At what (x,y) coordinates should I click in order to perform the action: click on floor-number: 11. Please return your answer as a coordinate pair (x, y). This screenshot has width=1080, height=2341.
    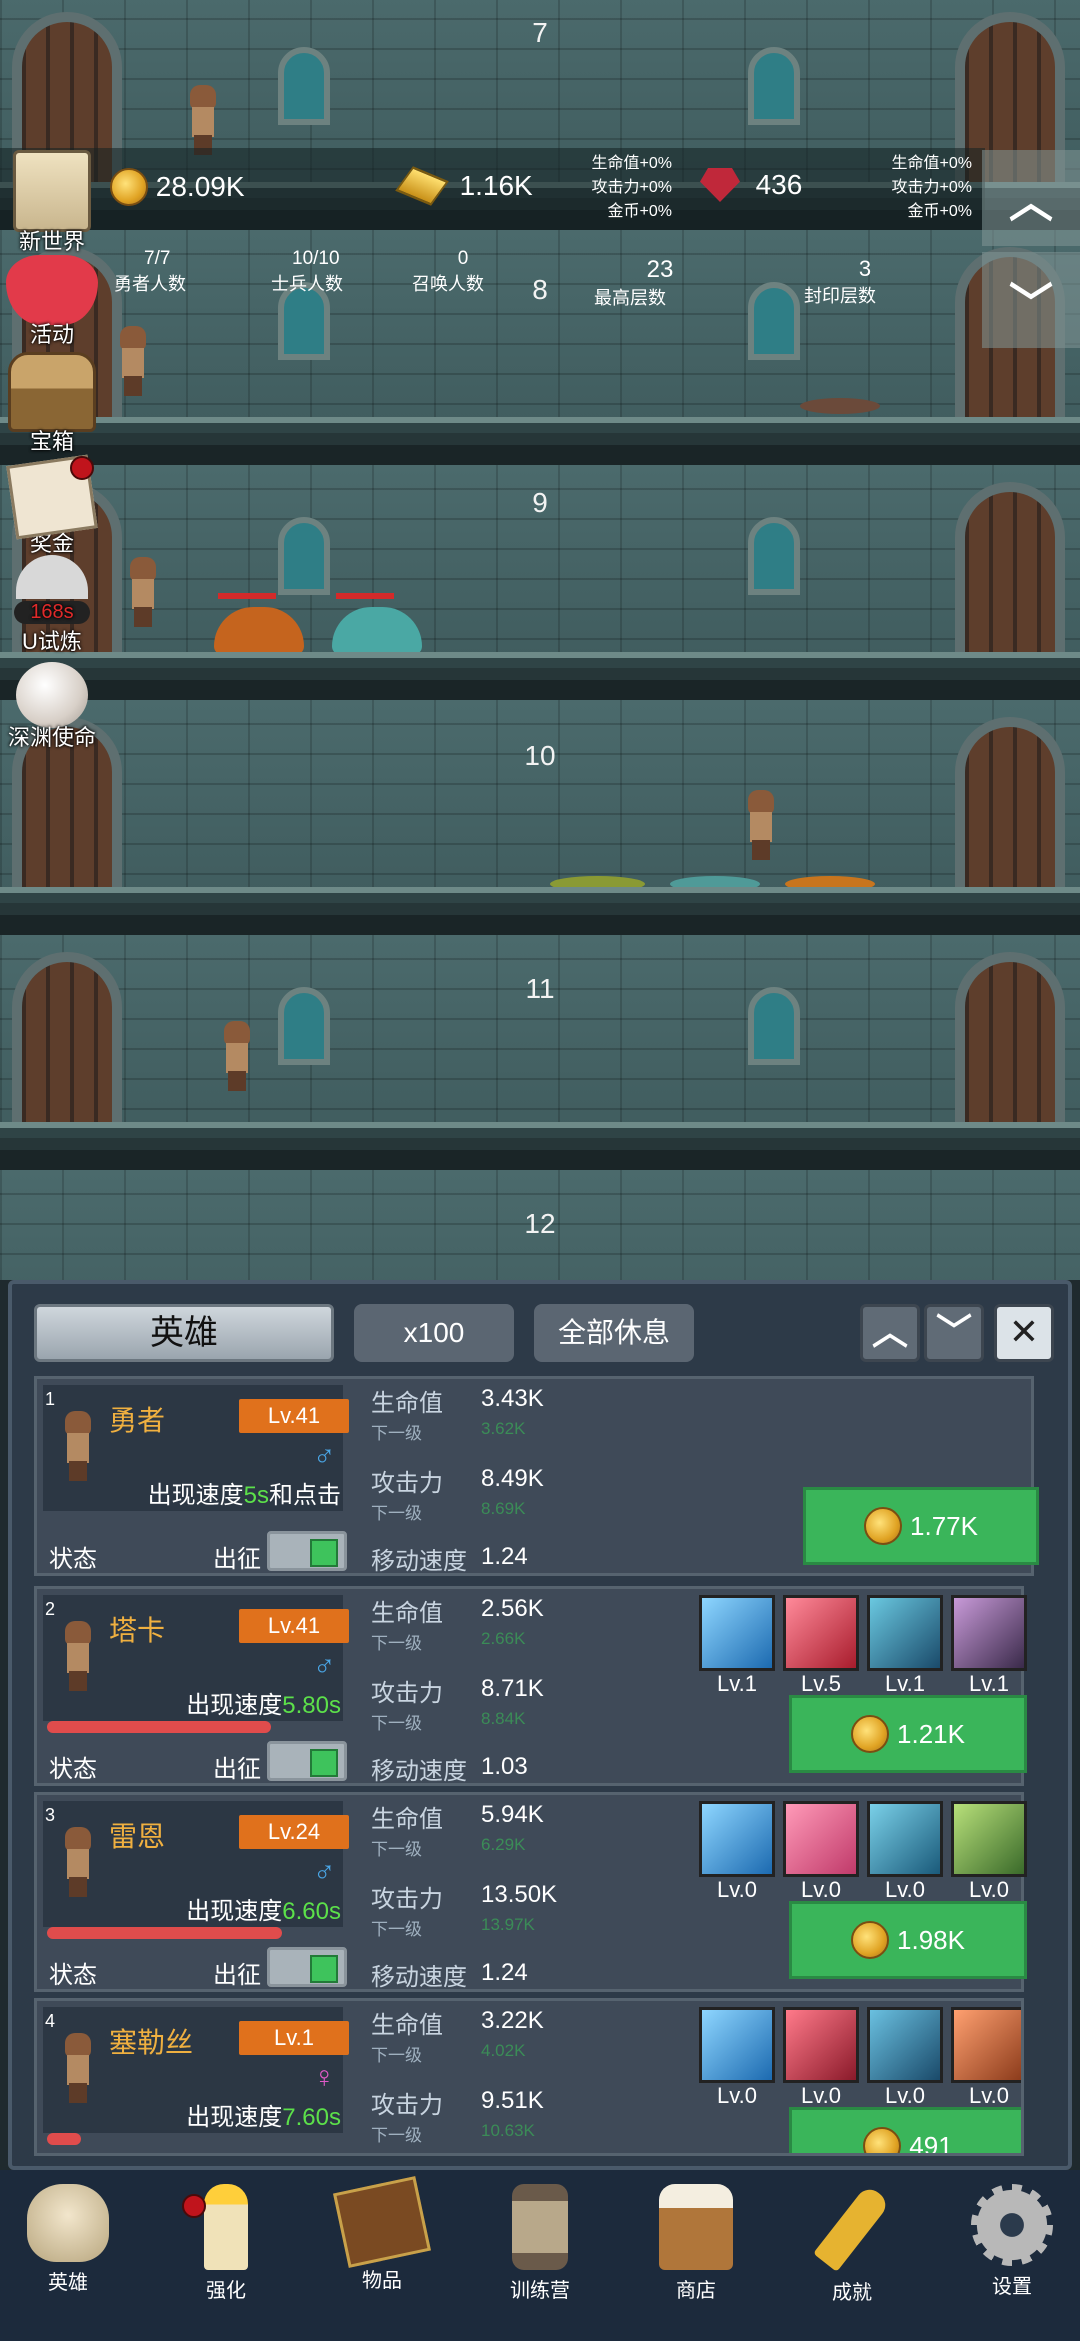
    Looking at the image, I should click on (540, 988).